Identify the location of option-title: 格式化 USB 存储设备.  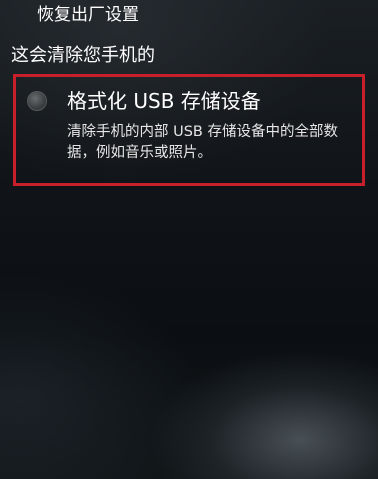
(164, 101).